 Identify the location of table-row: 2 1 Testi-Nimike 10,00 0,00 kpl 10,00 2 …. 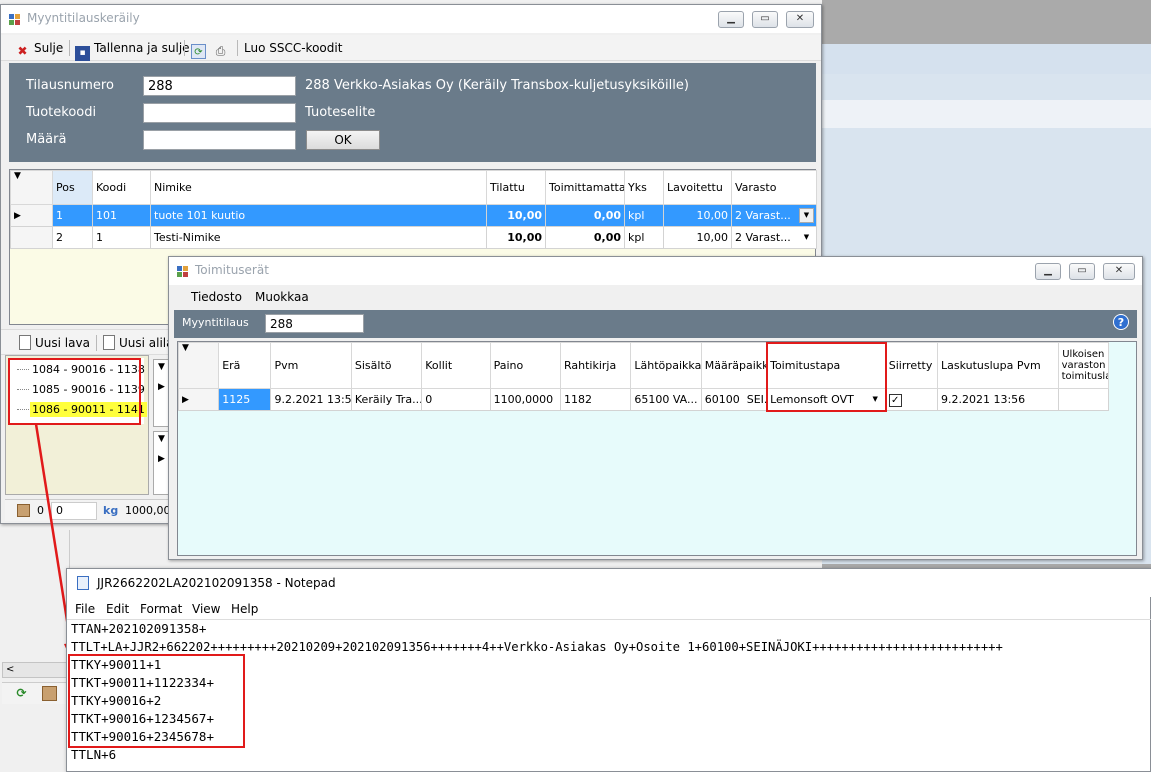
(413, 237).